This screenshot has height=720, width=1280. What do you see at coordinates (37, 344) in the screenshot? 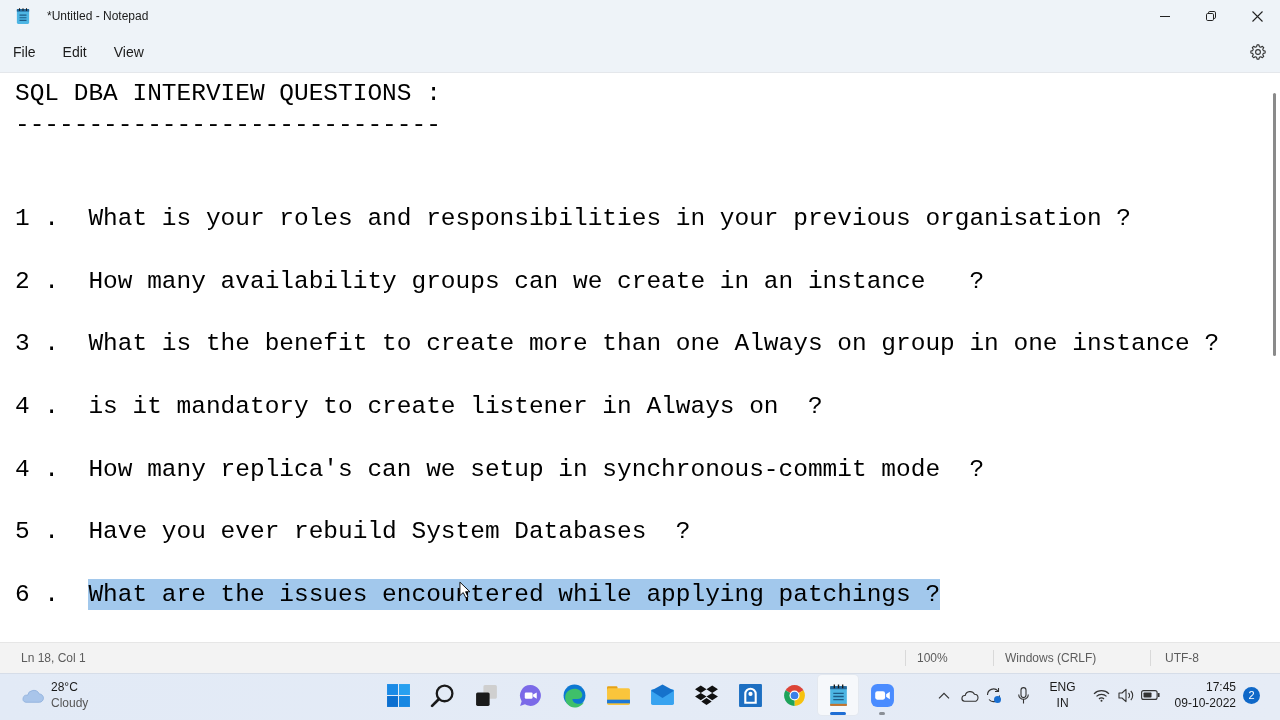
I see `question-number: 3 .` at bounding box center [37, 344].